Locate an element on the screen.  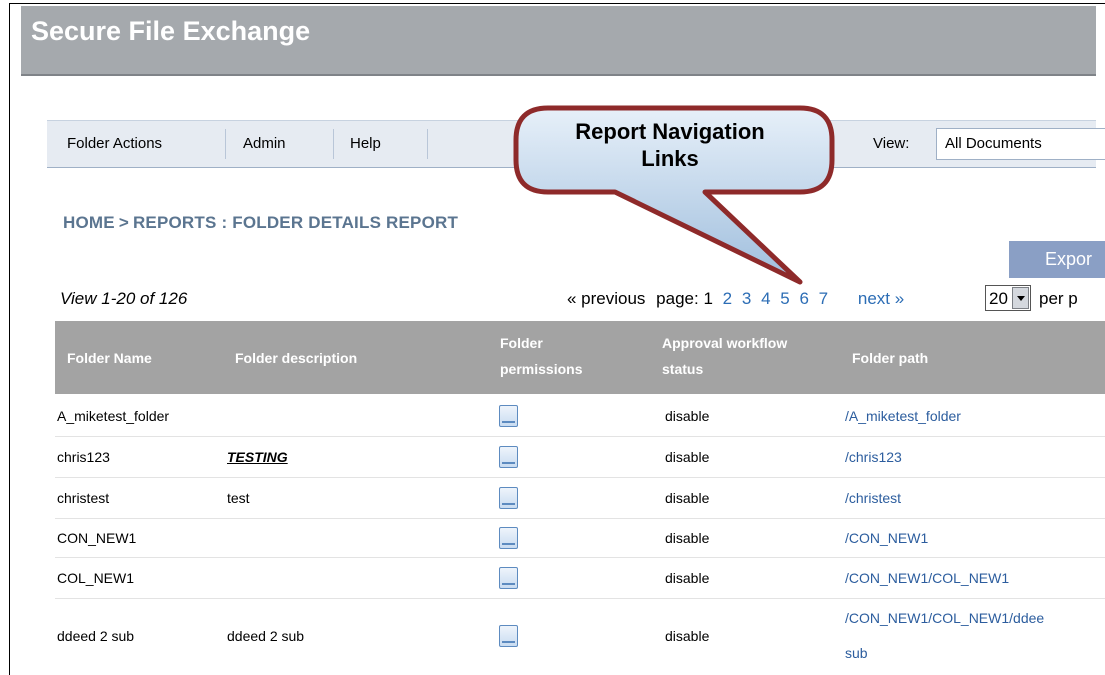
folder-path-link: /A_miketest_folder is located at coordinates (903, 416).